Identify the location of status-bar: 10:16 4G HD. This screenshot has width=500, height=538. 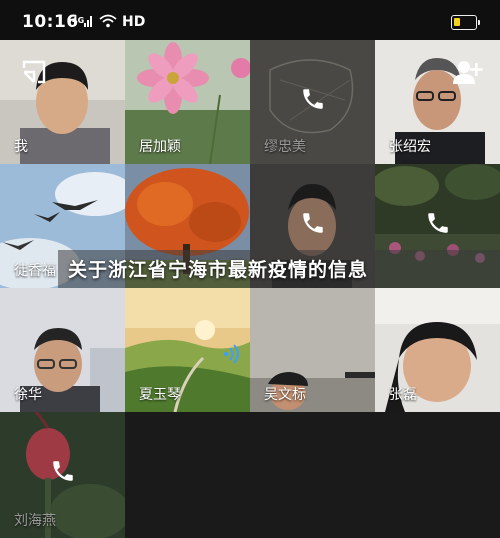
(250, 20).